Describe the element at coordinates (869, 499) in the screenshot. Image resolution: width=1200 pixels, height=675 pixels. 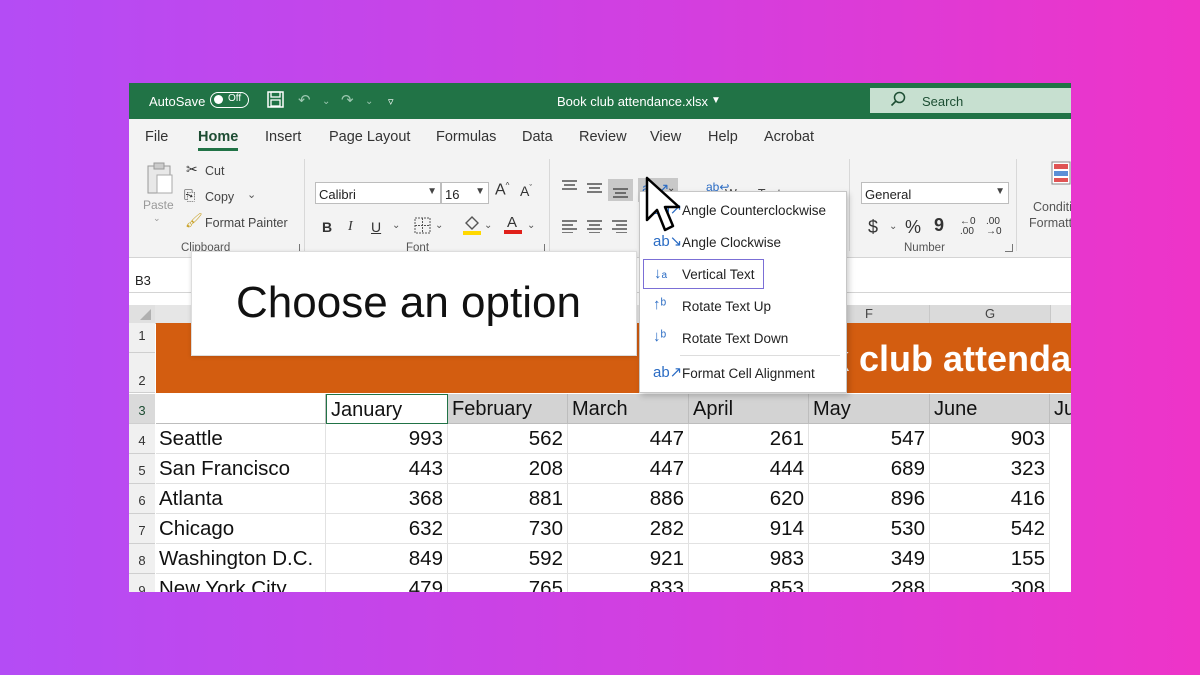
I see `value-cell: 896` at that location.